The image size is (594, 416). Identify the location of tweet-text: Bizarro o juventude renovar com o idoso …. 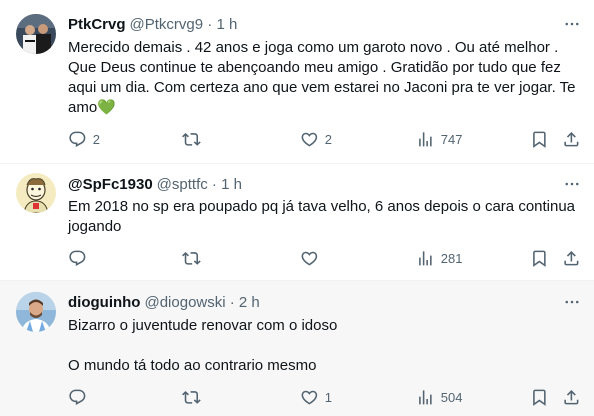
(203, 345).